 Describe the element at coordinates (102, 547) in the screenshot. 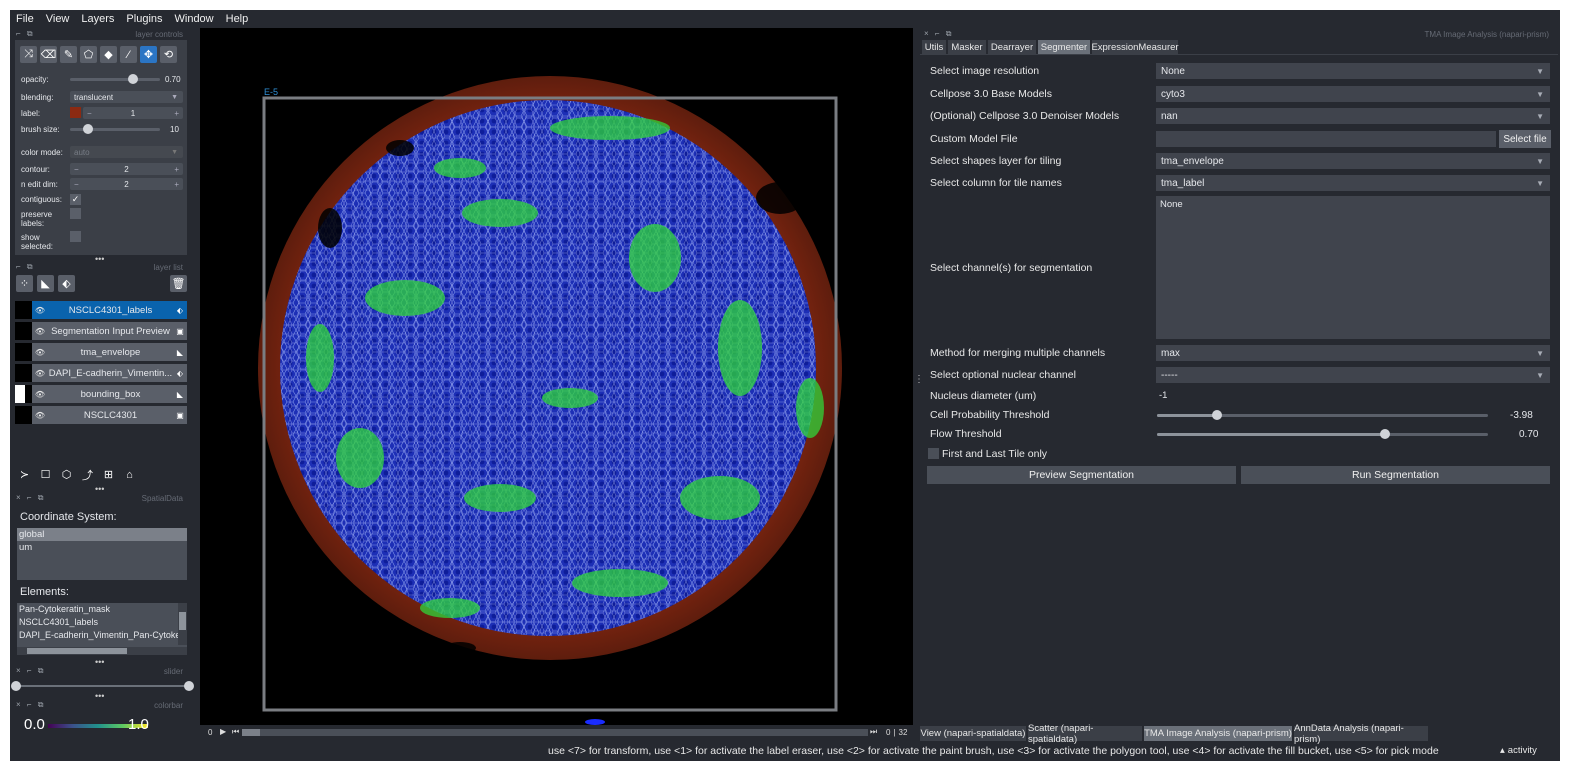

I see `coord-item-um: um` at that location.